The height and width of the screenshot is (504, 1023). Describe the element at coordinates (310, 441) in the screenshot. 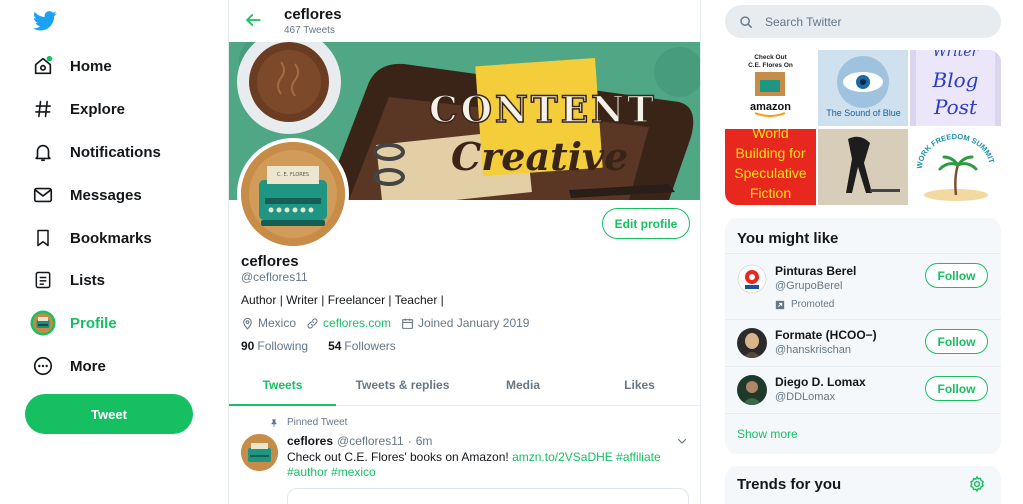

I see `tweet-author-name: ceflores` at that location.